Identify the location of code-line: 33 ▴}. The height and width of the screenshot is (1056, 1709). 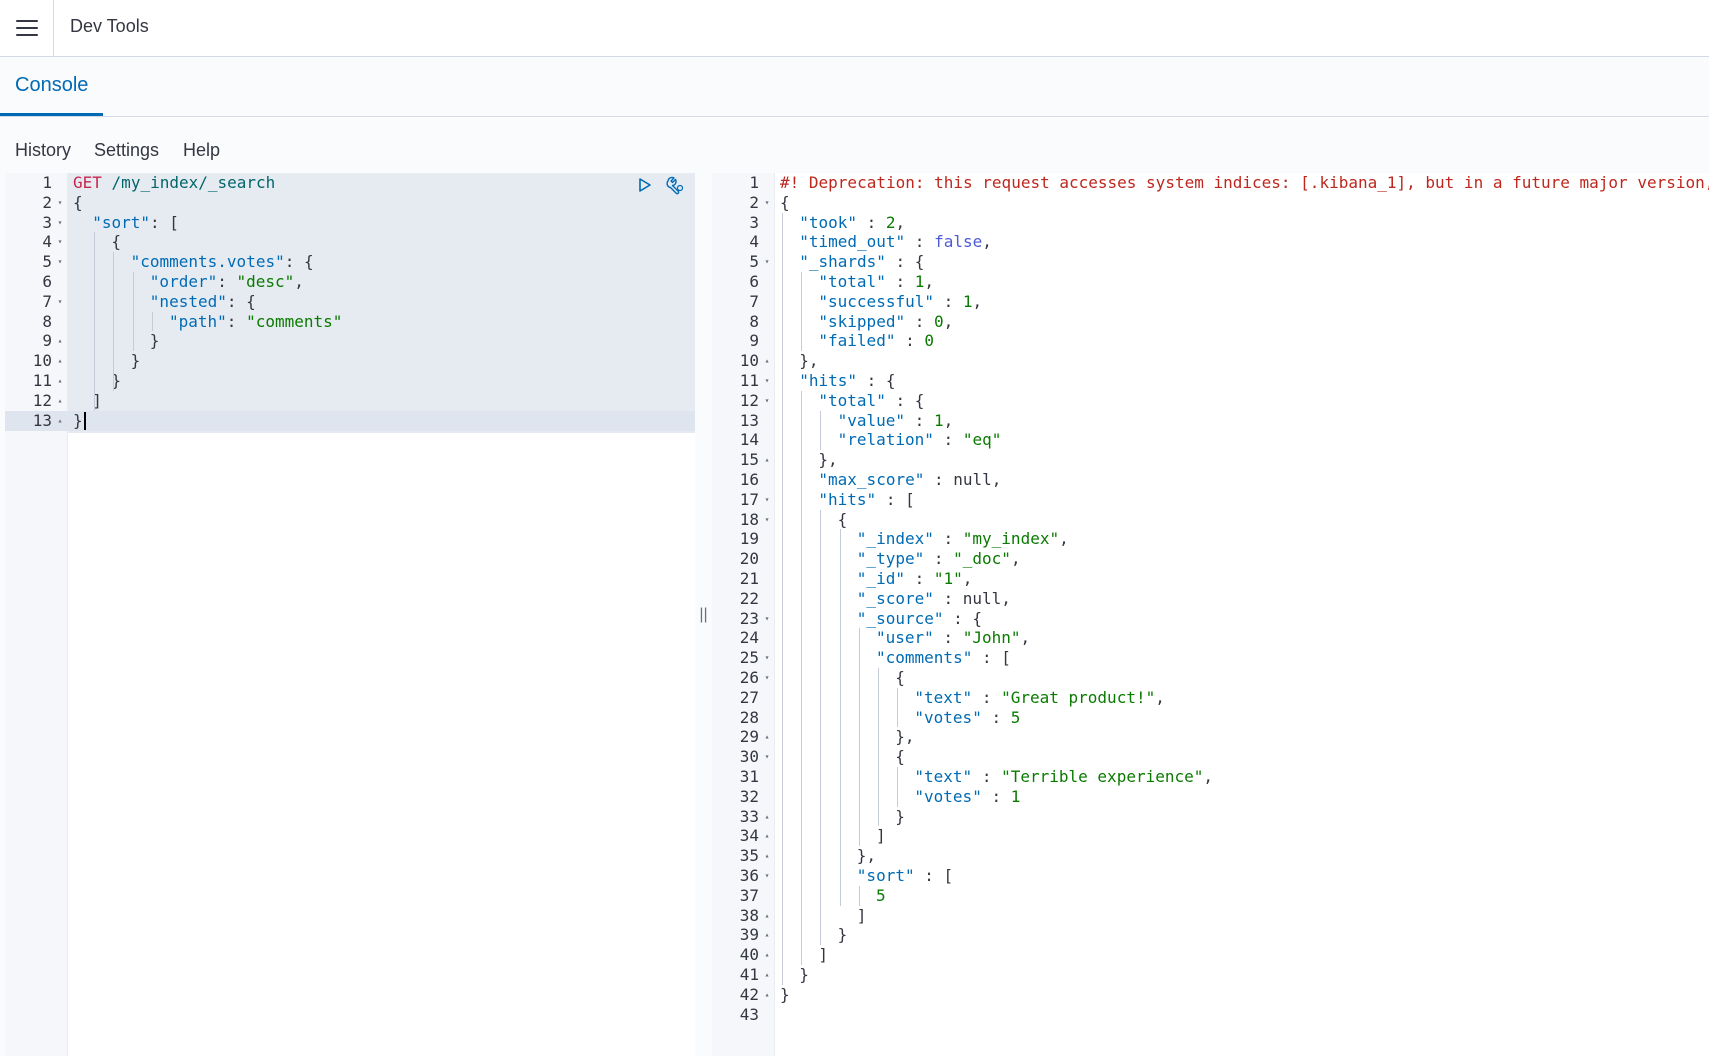
(1210, 817).